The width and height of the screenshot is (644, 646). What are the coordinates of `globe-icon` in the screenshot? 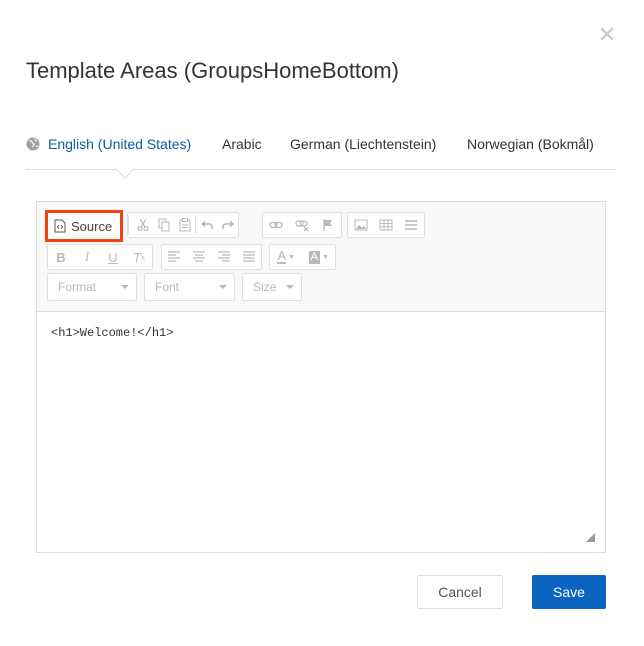 It's located at (33, 144).